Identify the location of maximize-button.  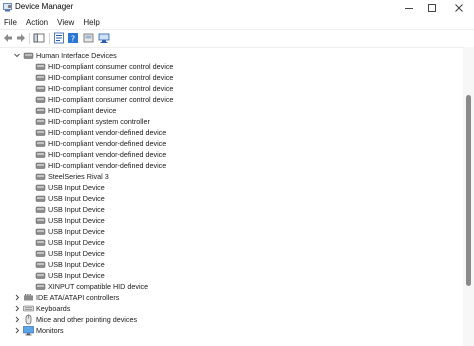
(432, 7).